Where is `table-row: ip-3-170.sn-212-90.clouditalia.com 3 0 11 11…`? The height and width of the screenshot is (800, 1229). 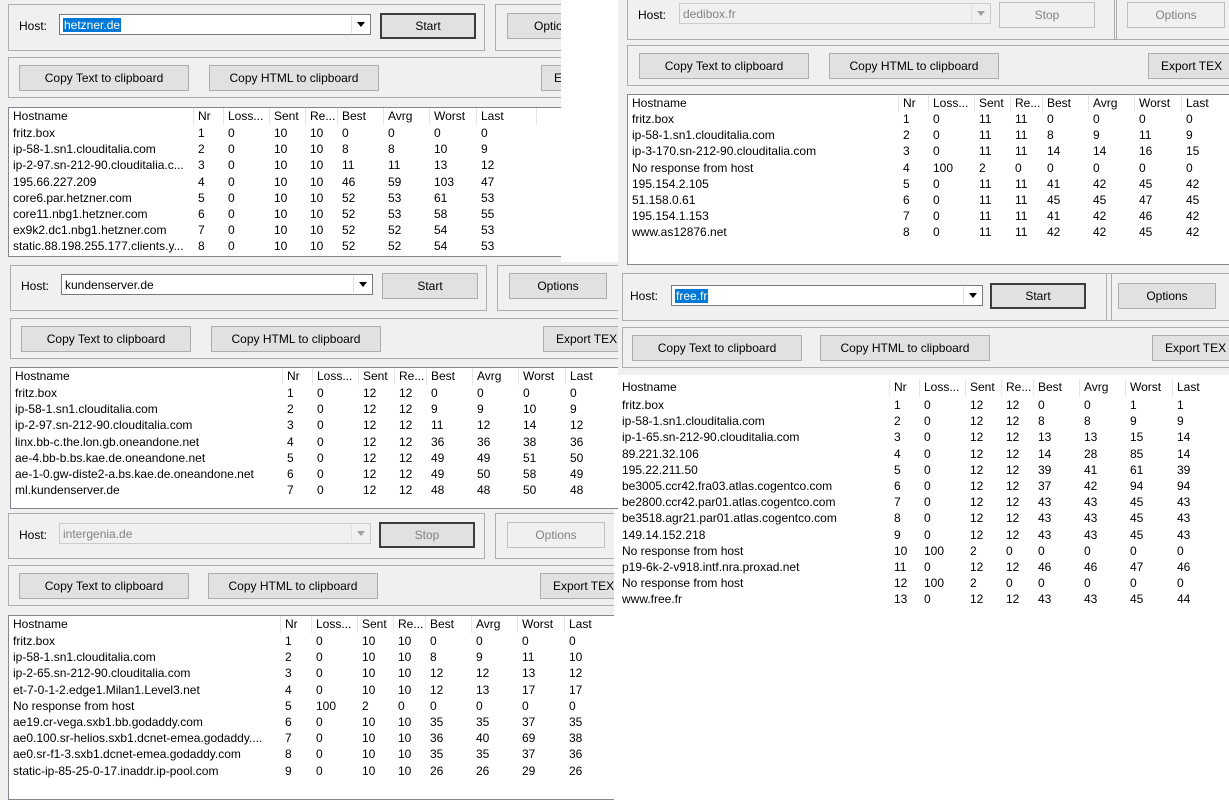 table-row: ip-3-170.sn-212-90.clouditalia.com 3 0 11 11… is located at coordinates (928, 151).